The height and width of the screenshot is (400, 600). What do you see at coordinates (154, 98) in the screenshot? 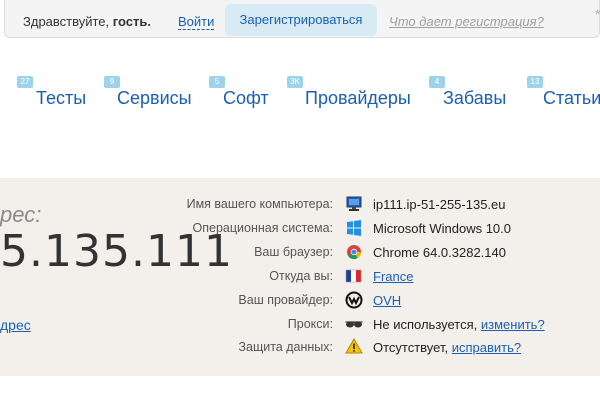
I see `nav-services: Сервисы` at bounding box center [154, 98].